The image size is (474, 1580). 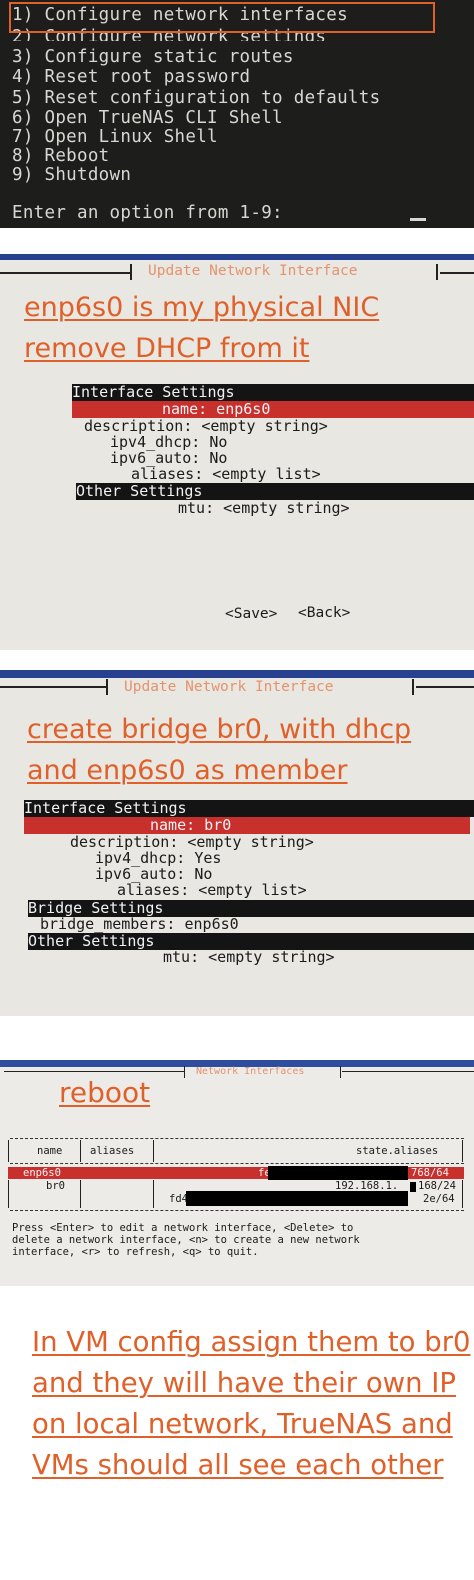 I want to click on dialog-title: Network Interfaces, so click(x=250, y=1071).